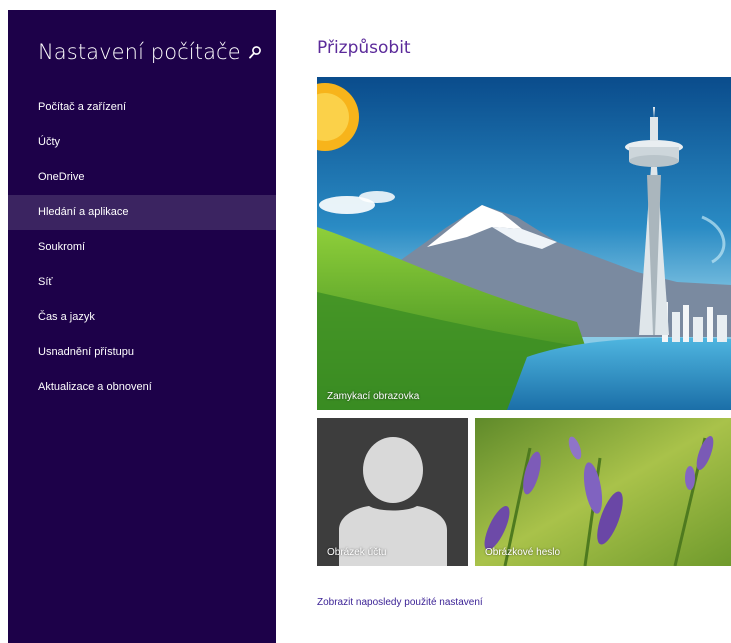 This screenshot has height=643, width=731. What do you see at coordinates (142, 107) in the screenshot?
I see `sidebar-item-pc-and-devices: Počítač a zařízení` at bounding box center [142, 107].